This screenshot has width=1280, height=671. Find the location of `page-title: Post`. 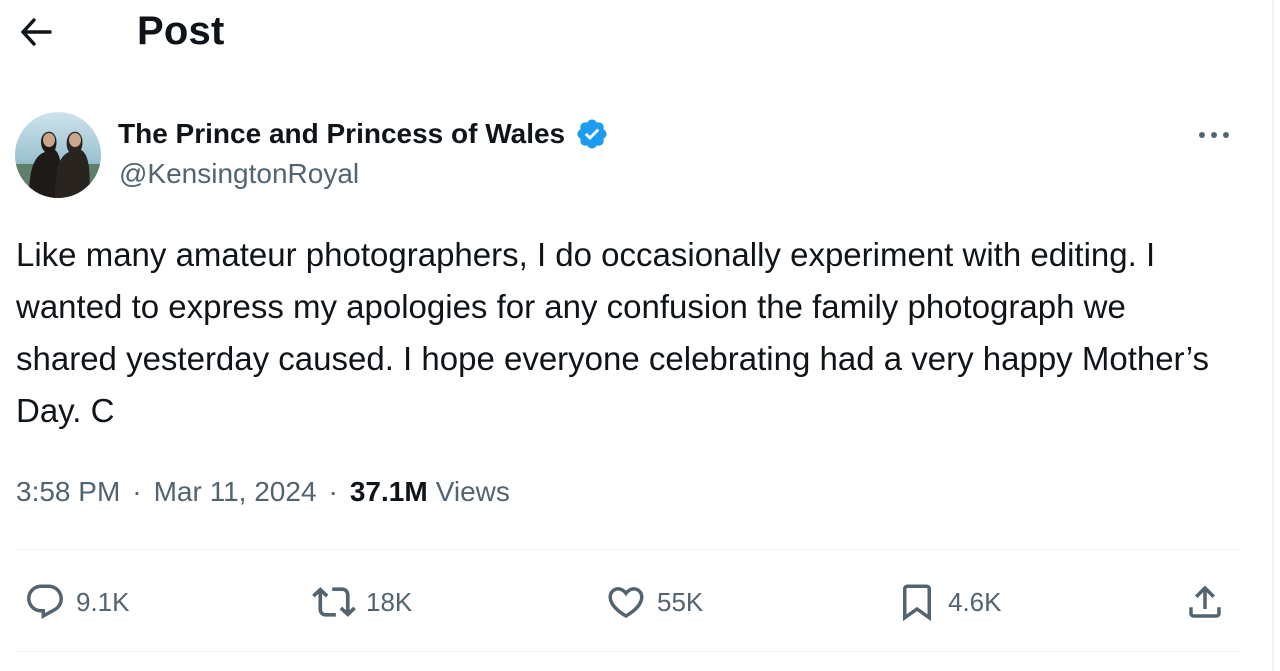

page-title: Post is located at coordinates (181, 31).